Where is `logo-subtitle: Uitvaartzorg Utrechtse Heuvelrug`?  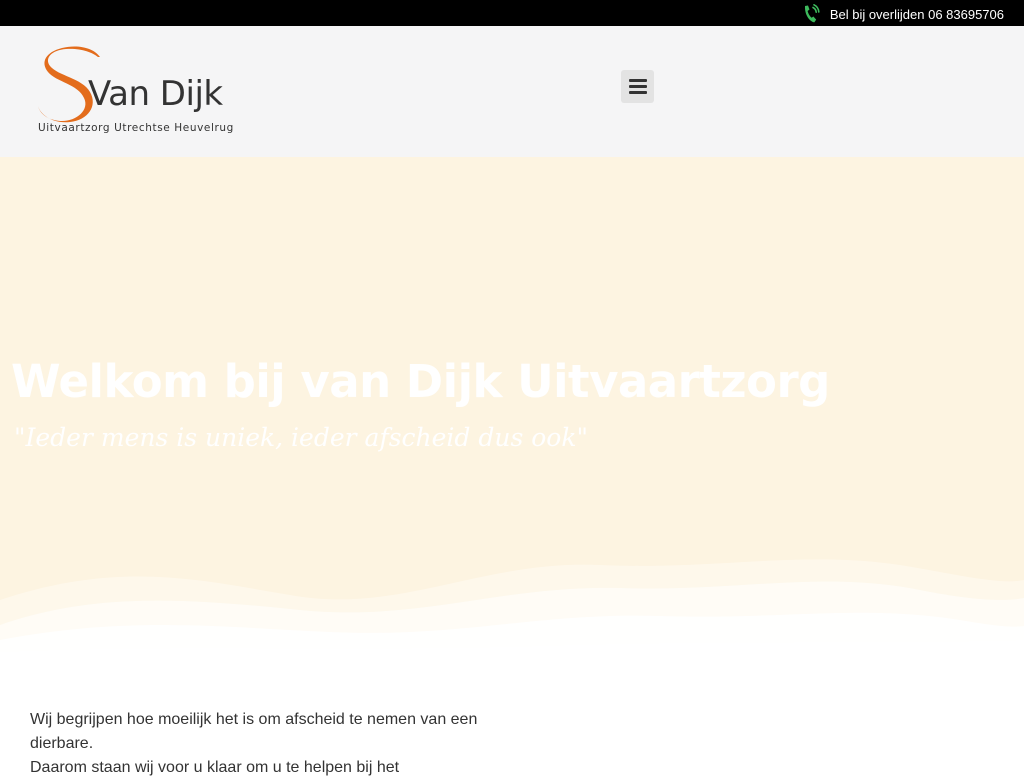 logo-subtitle: Uitvaartzorg Utrechtse Heuvelrug is located at coordinates (136, 128).